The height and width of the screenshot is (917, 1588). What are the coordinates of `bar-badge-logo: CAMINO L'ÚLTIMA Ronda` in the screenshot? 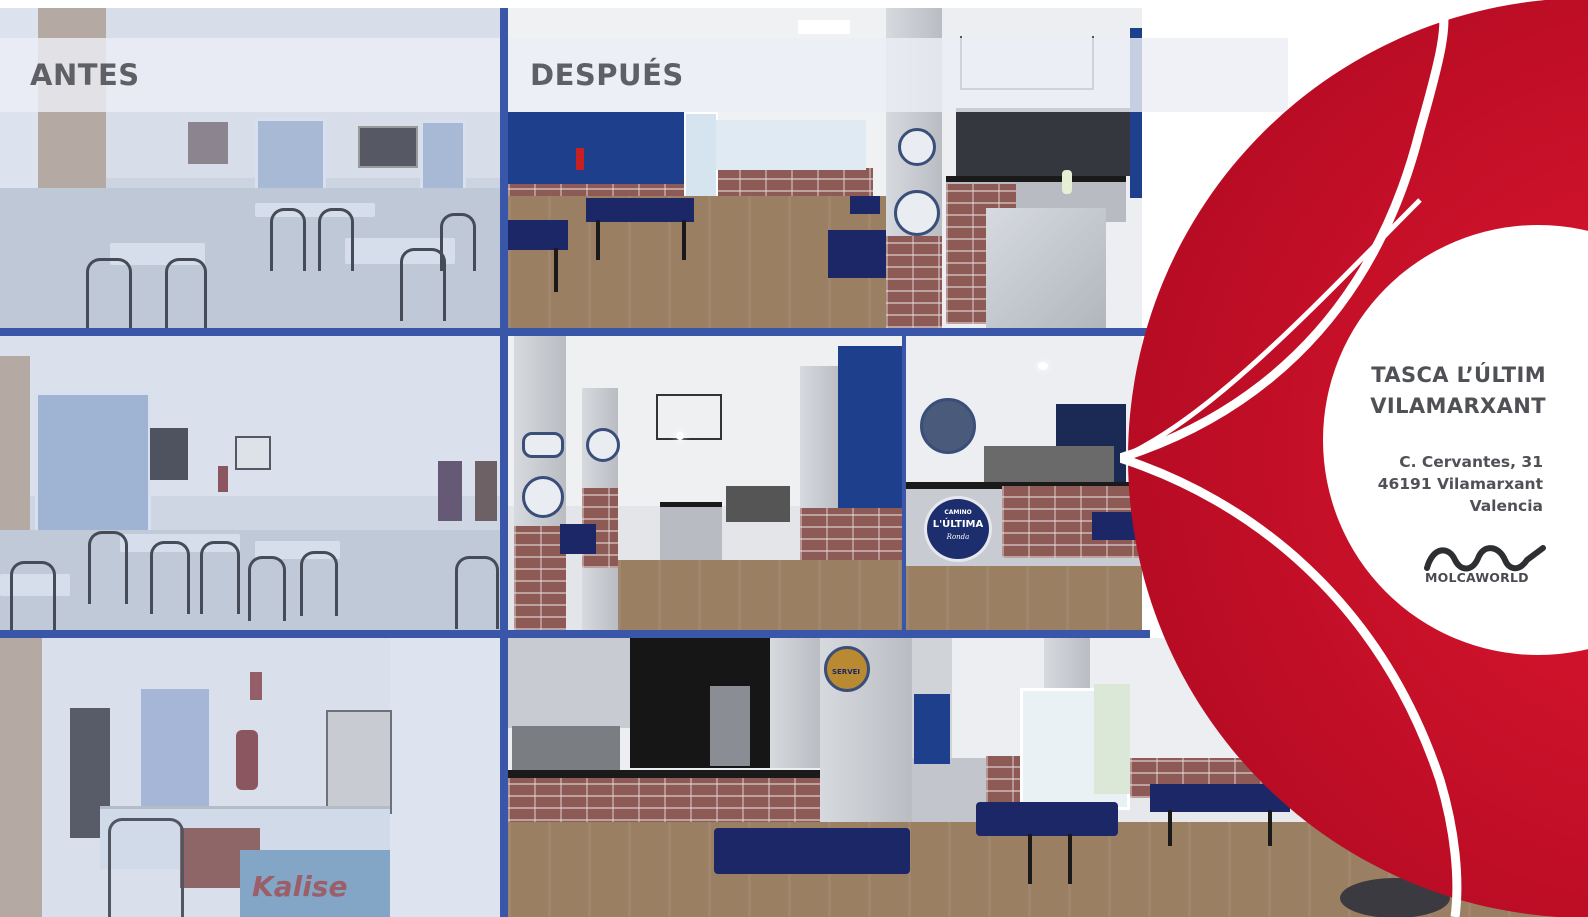 It's located at (958, 529).